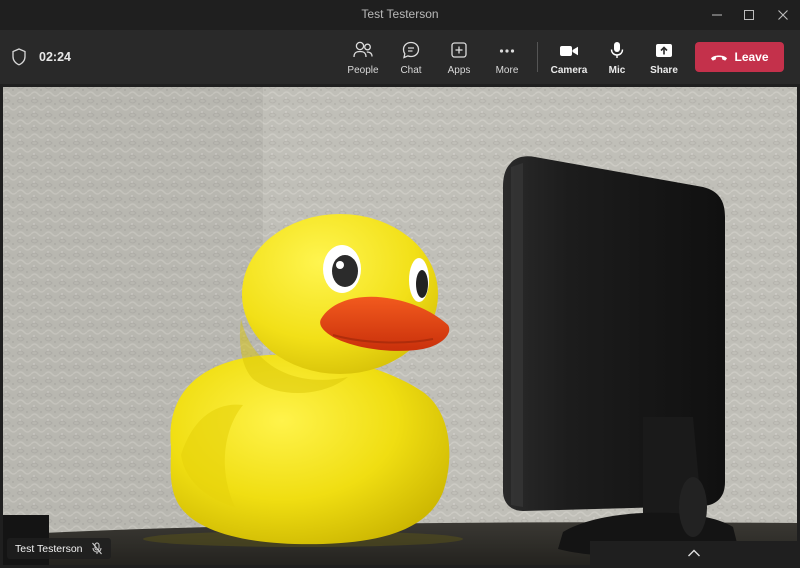  Describe the element at coordinates (537, 57) in the screenshot. I see `toolbar-divider` at that location.